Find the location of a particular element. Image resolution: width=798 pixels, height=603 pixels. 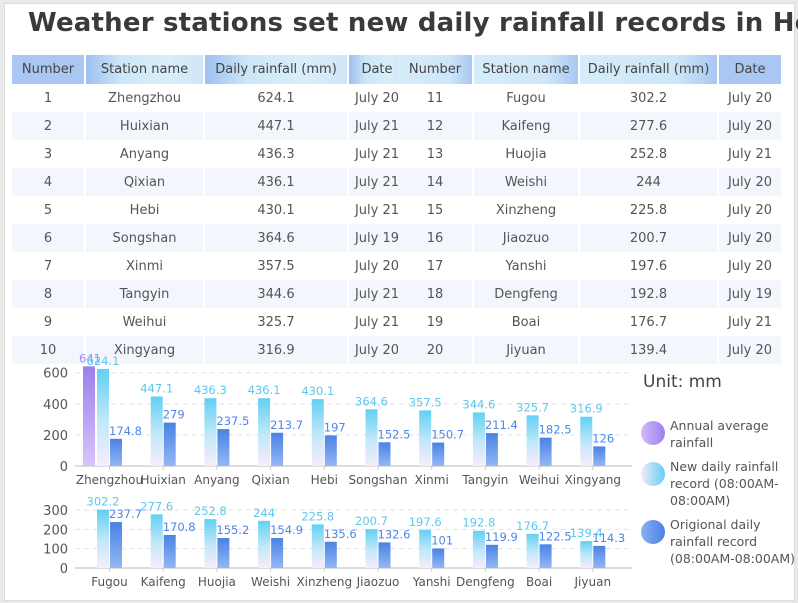

data-label: 200.7 is located at coordinates (371, 521).